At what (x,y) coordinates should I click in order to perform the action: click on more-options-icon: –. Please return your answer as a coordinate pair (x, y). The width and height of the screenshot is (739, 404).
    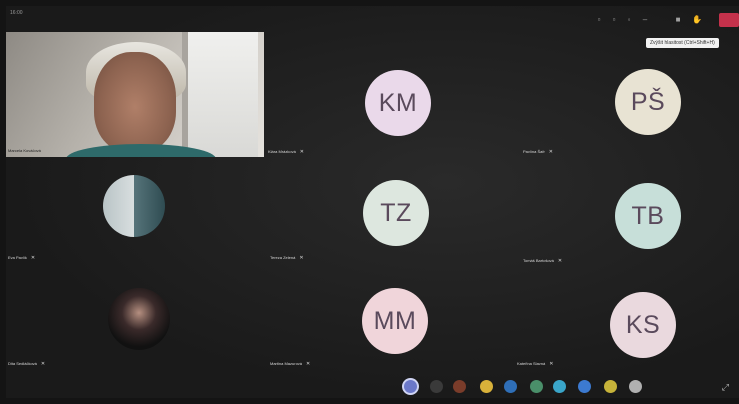
    Looking at the image, I should click on (645, 20).